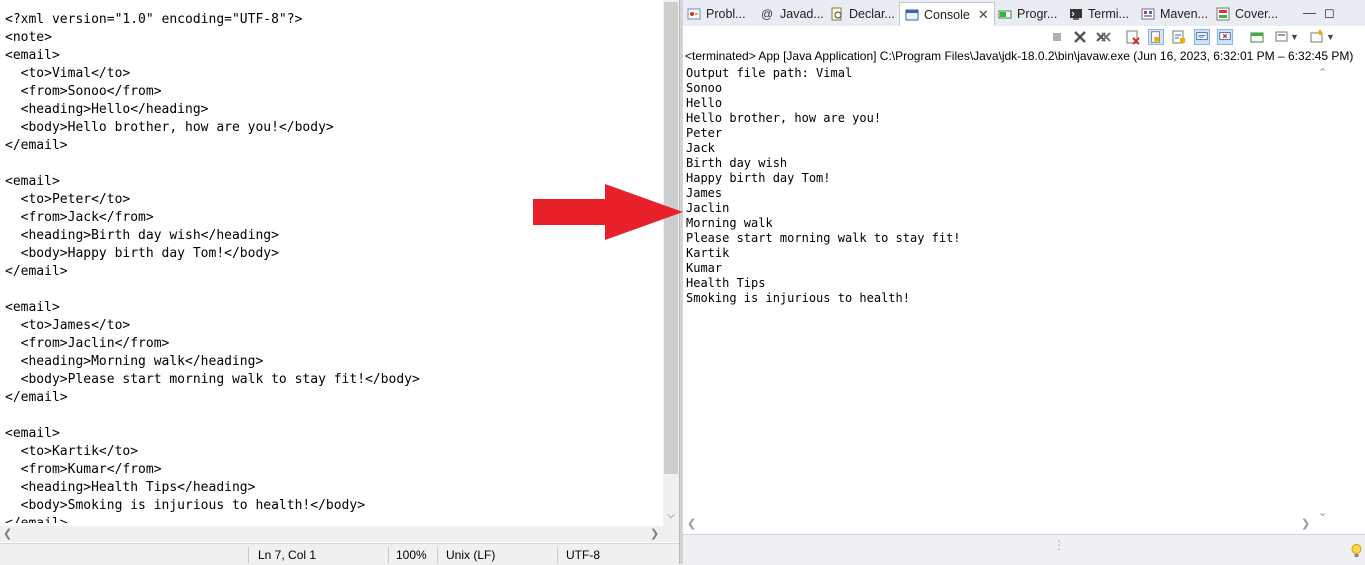  I want to click on close-icon: ✕, so click(983, 15).